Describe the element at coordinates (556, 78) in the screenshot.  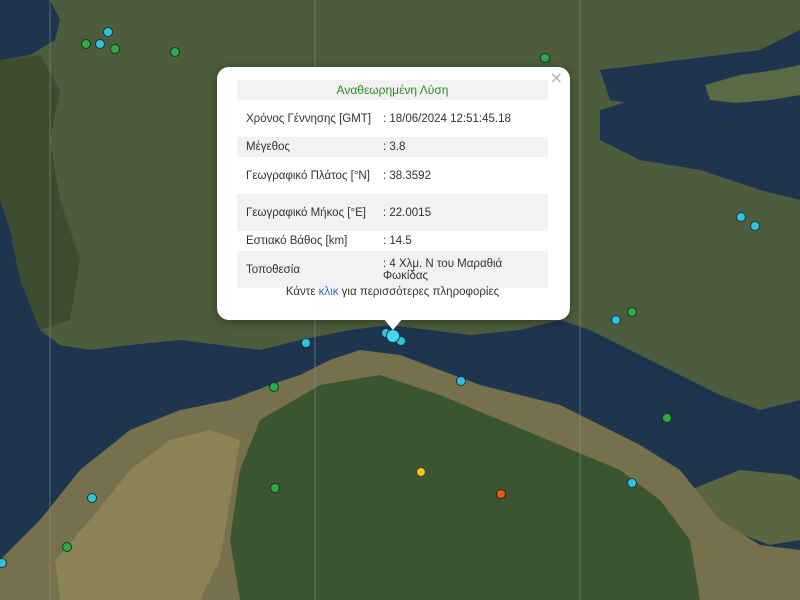
I see `close-icon: ×` at that location.